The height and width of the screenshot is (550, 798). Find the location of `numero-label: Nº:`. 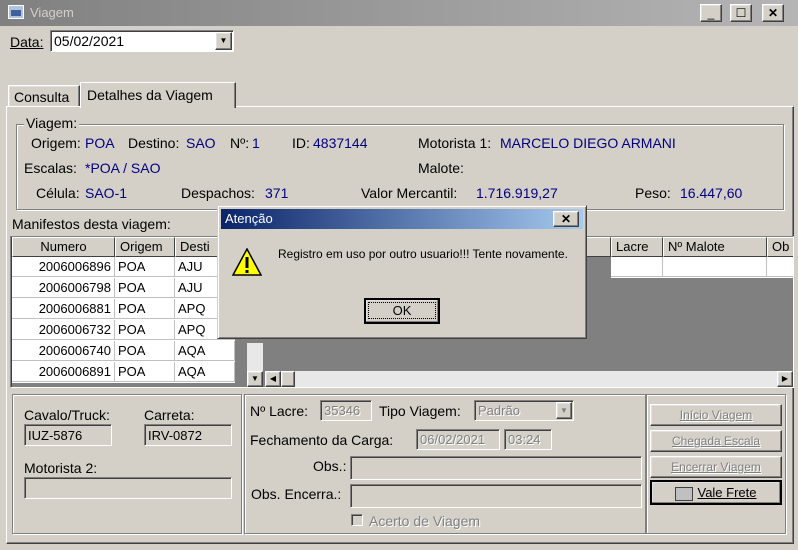

numero-label: Nº: is located at coordinates (240, 143).